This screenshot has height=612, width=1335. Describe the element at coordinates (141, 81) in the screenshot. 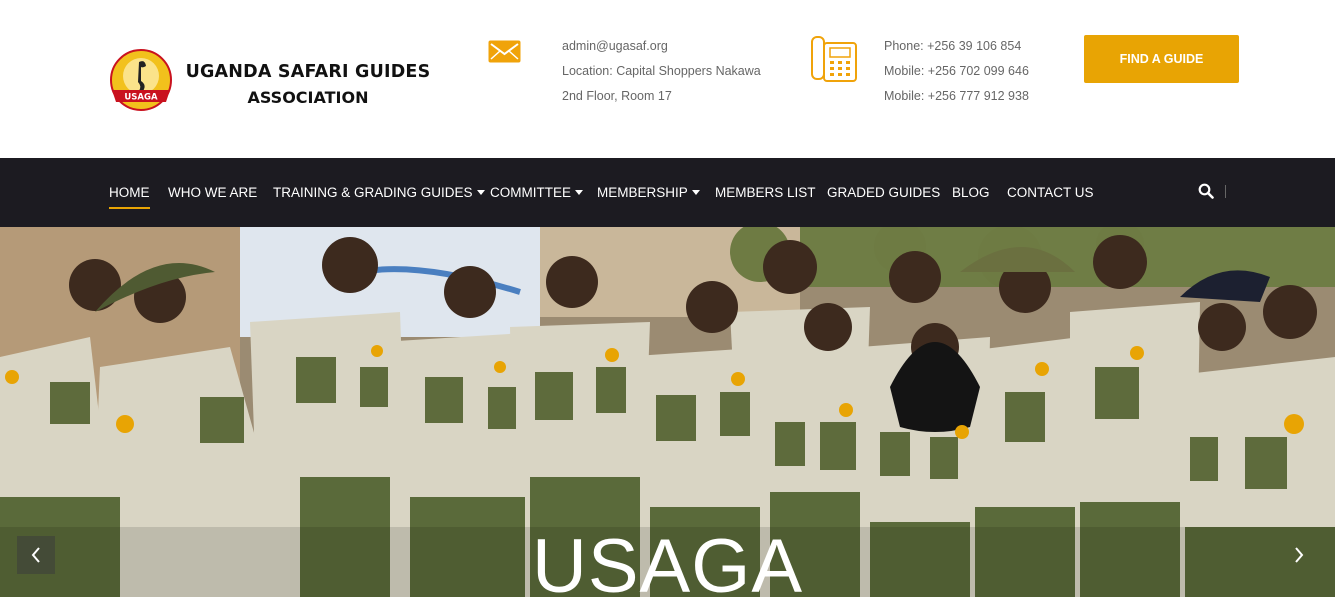

I see `usaga-logo: USAGA` at that location.